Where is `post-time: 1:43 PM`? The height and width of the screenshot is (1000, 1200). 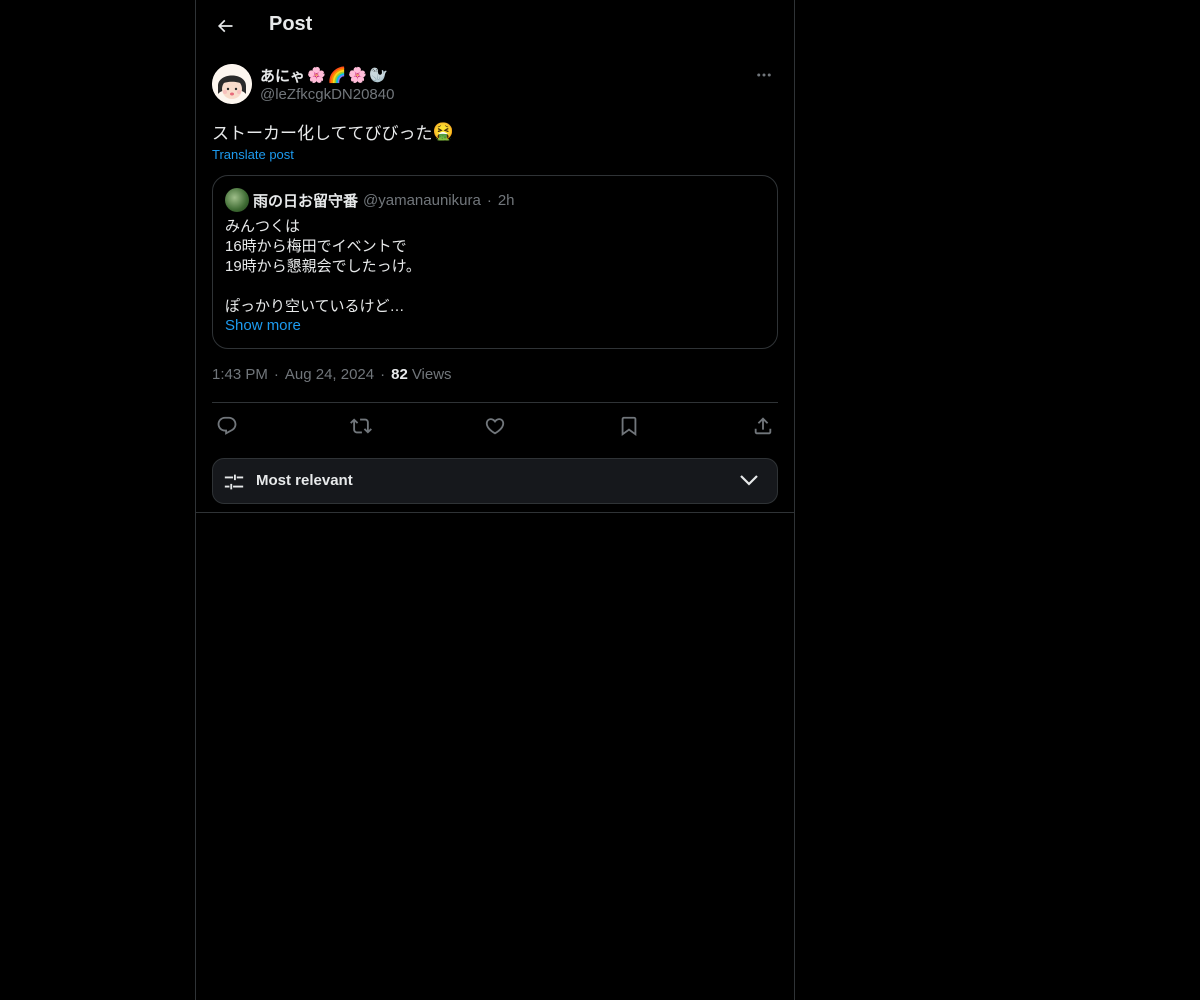
post-time: 1:43 PM is located at coordinates (240, 374).